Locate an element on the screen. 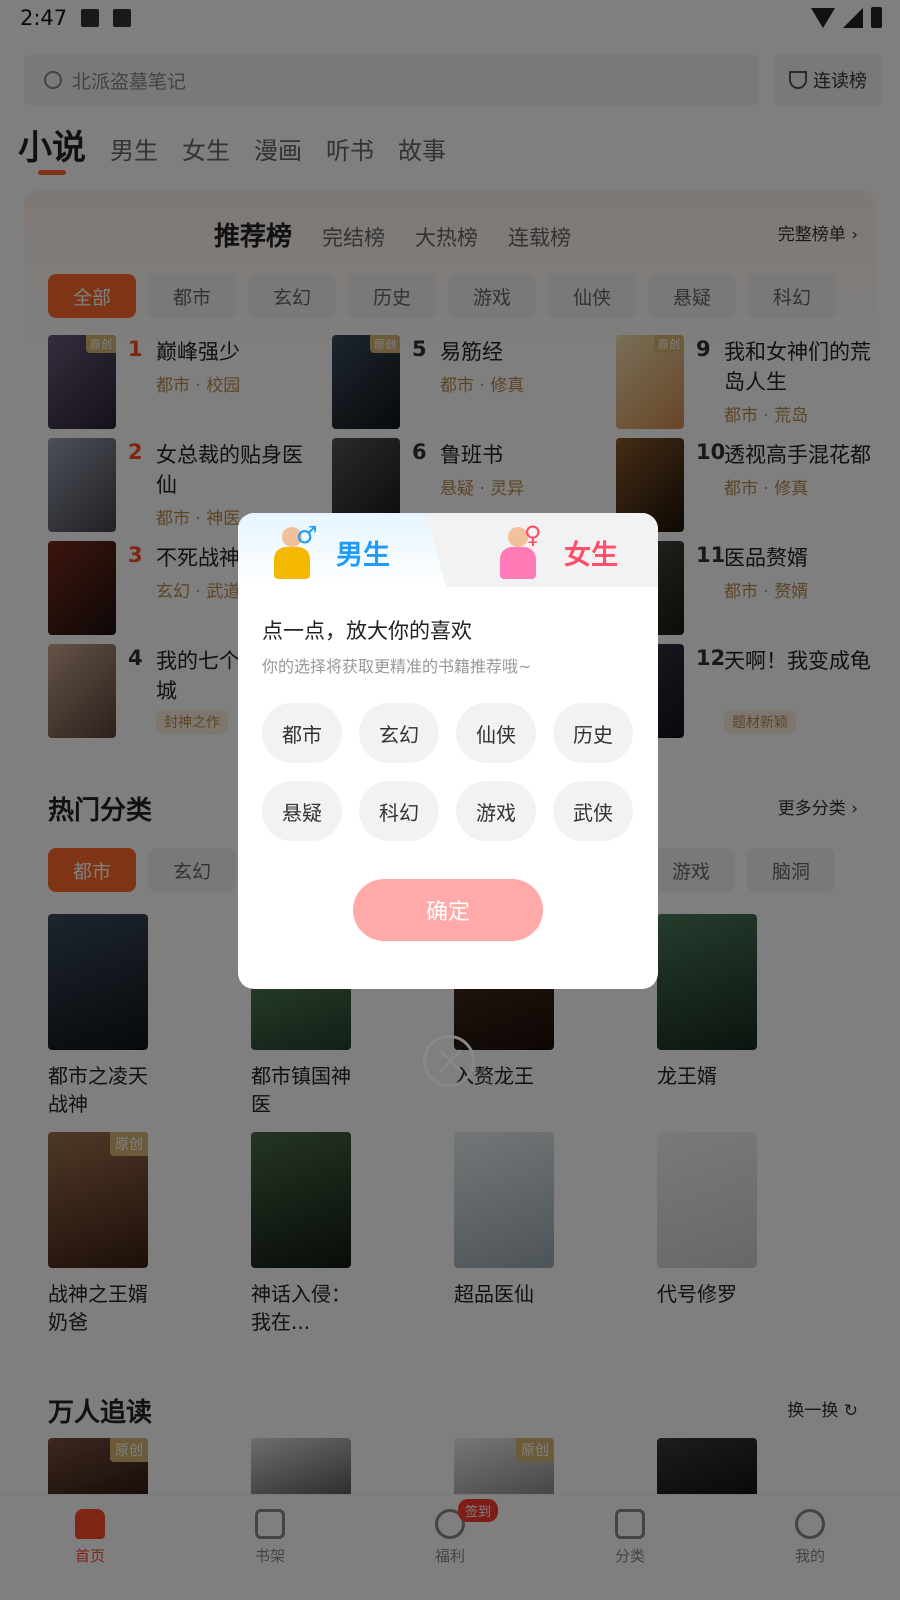  pref-history: 历史 is located at coordinates (593, 733).